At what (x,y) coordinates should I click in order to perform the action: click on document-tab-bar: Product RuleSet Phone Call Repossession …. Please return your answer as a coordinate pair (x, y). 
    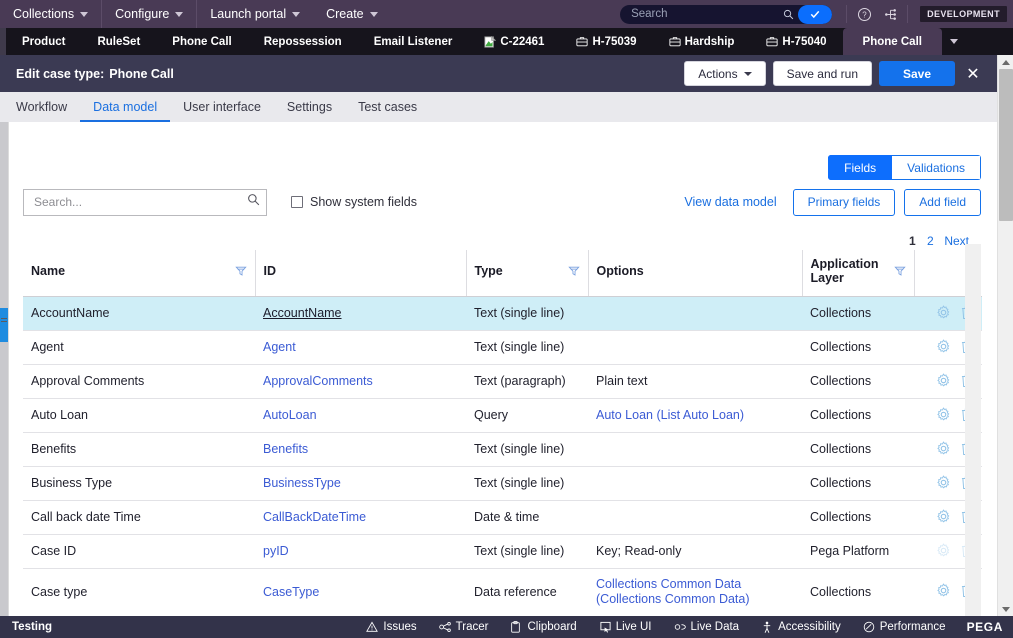
    Looking at the image, I should click on (506, 41).